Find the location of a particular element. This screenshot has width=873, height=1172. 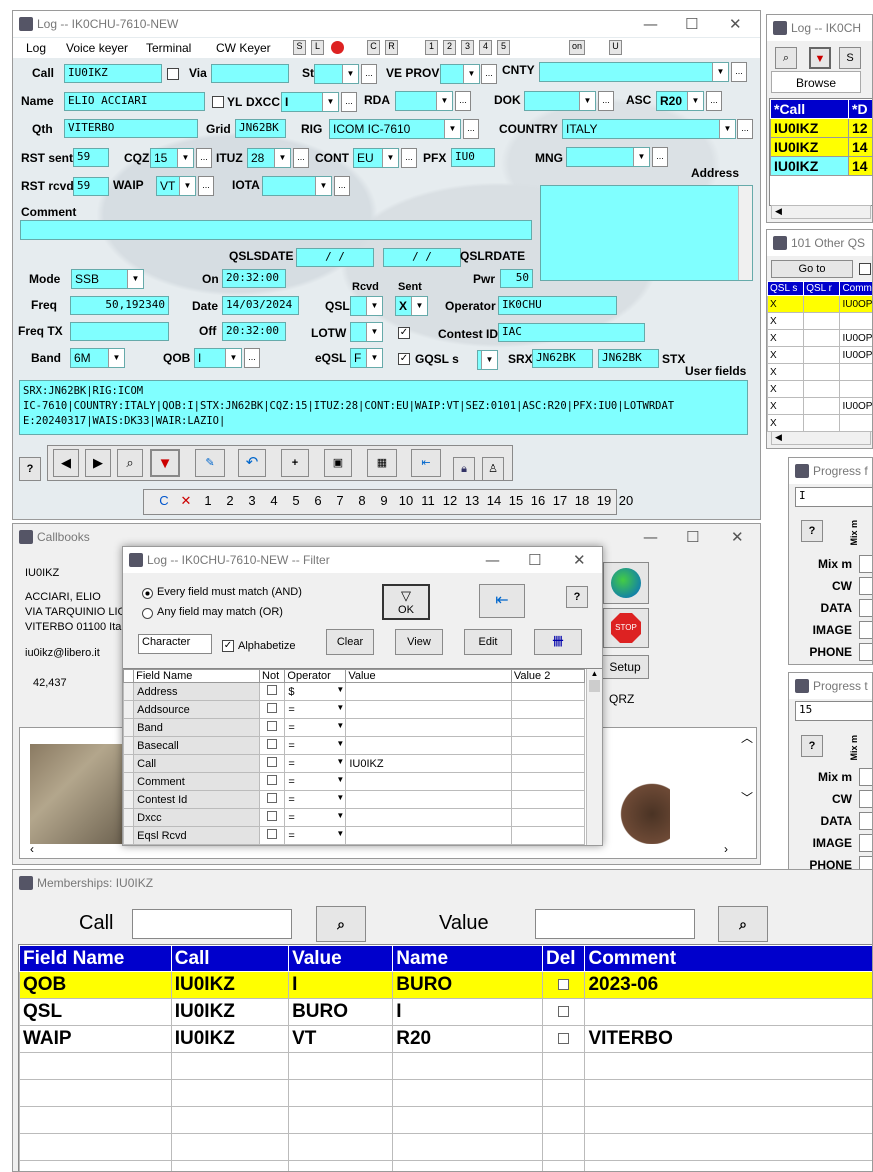

browse-hscrollbar: ◀ is located at coordinates (821, 212).